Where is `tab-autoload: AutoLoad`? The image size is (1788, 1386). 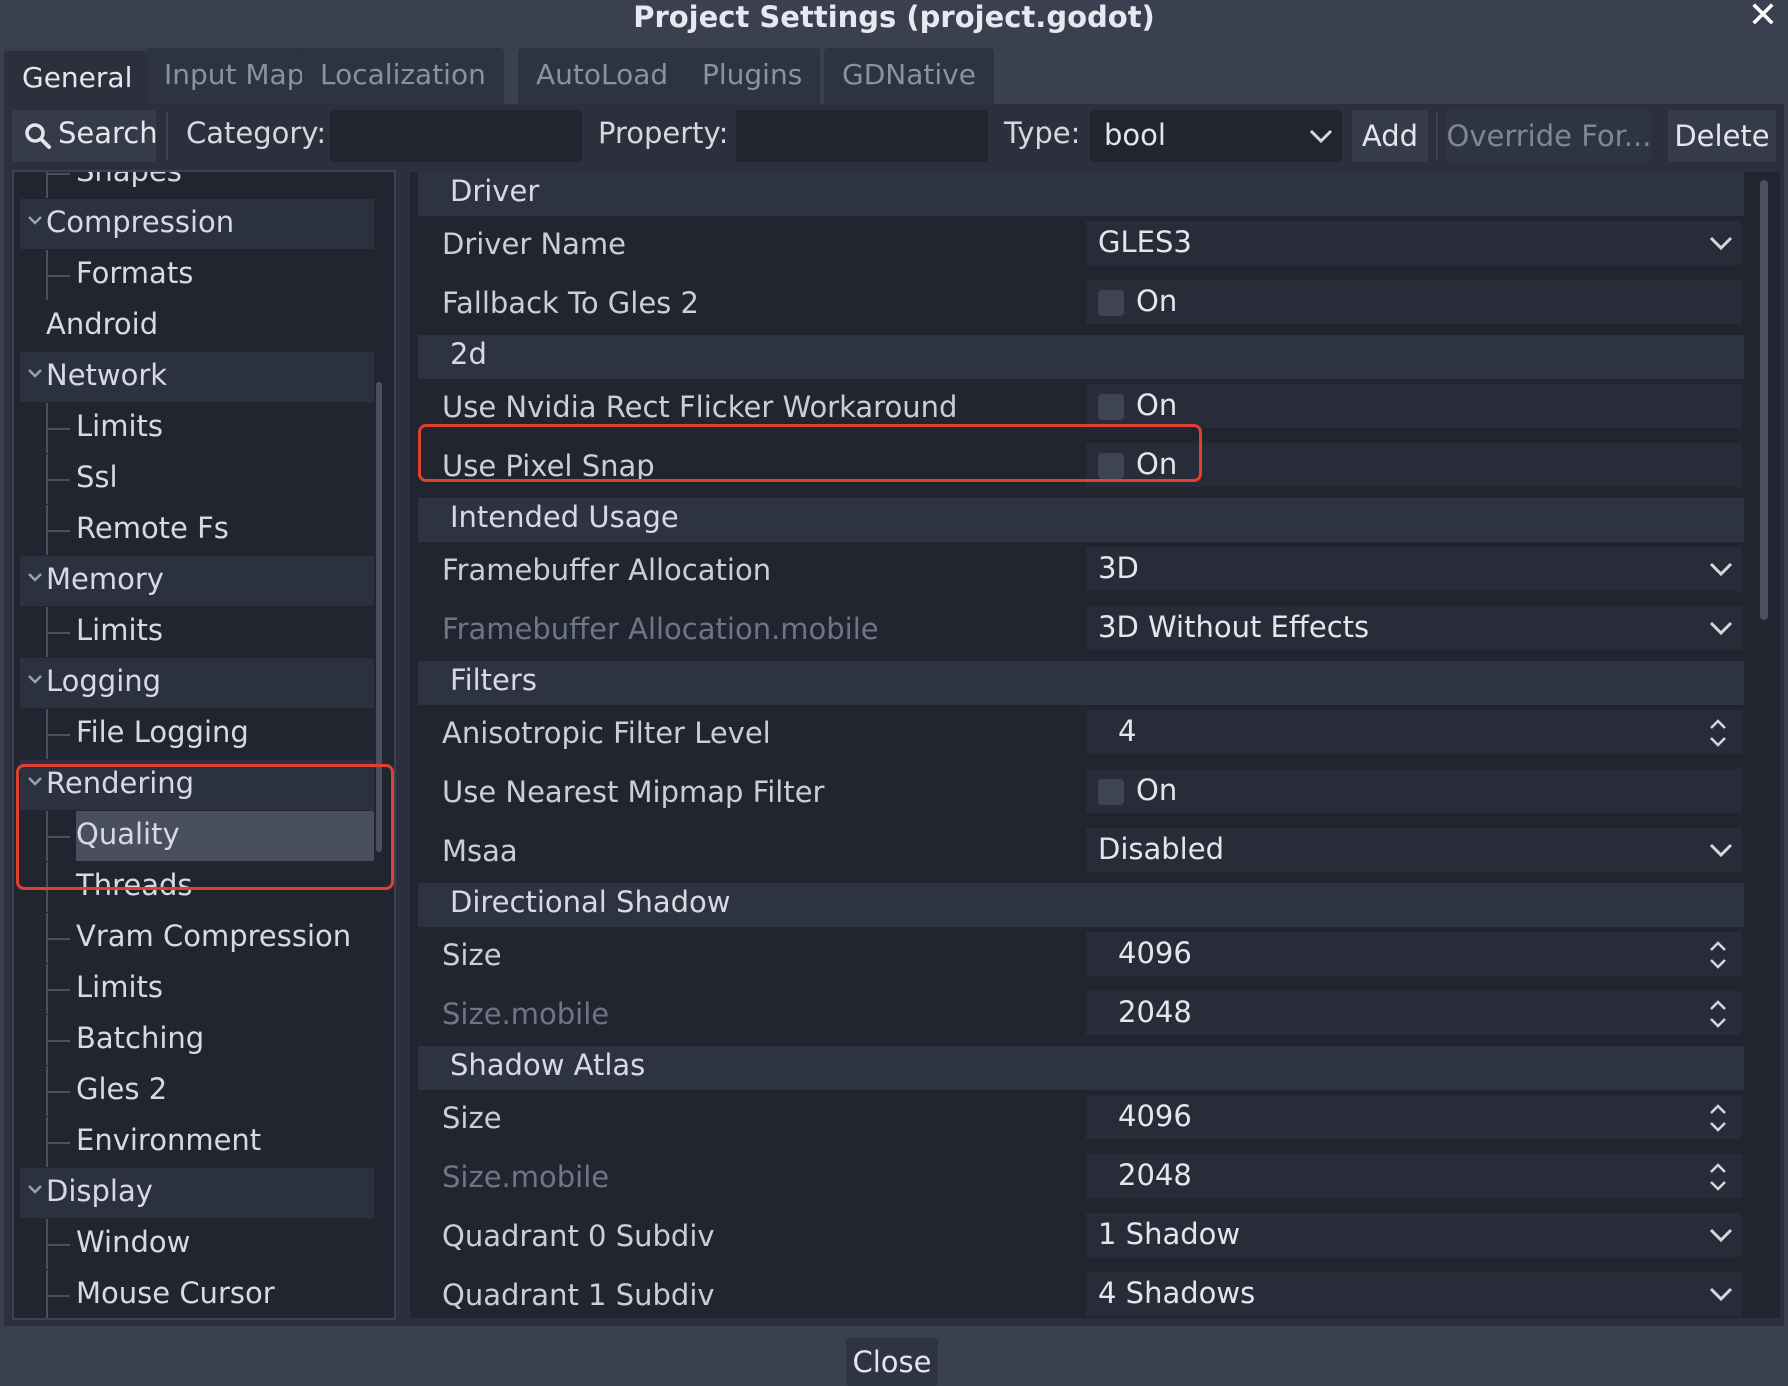
tab-autoload: AutoLoad is located at coordinates (602, 76).